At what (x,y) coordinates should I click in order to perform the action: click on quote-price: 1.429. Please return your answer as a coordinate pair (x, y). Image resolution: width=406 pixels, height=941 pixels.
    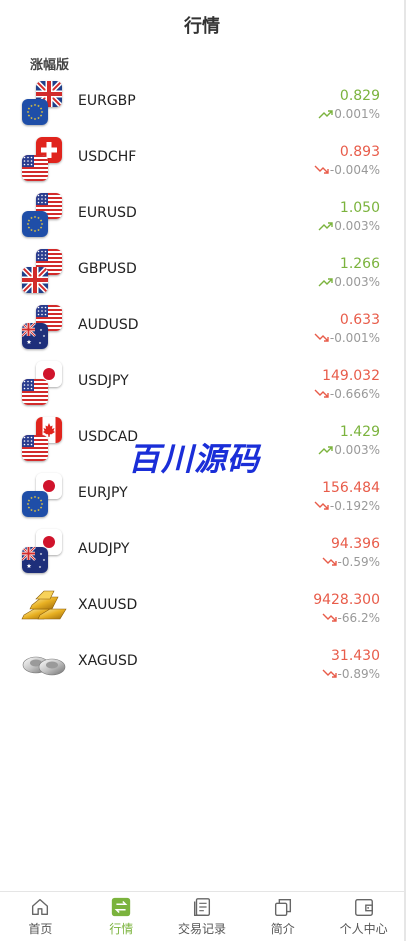
    Looking at the image, I should click on (359, 432).